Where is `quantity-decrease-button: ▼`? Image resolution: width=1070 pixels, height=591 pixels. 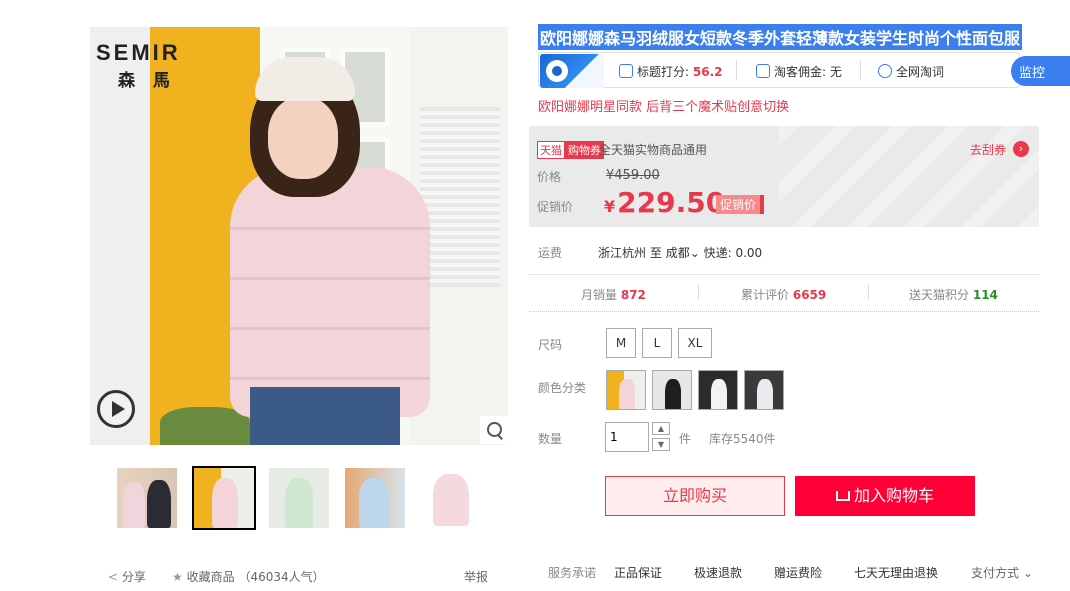
quantity-decrease-button: ▼ is located at coordinates (661, 444).